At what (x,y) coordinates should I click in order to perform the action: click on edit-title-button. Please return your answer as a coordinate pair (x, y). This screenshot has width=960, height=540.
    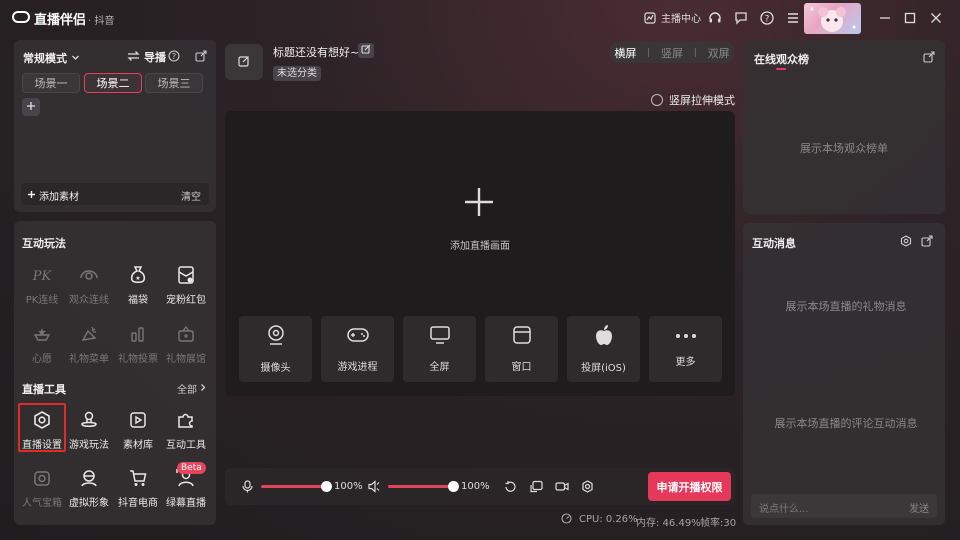
    Looking at the image, I should click on (366, 50).